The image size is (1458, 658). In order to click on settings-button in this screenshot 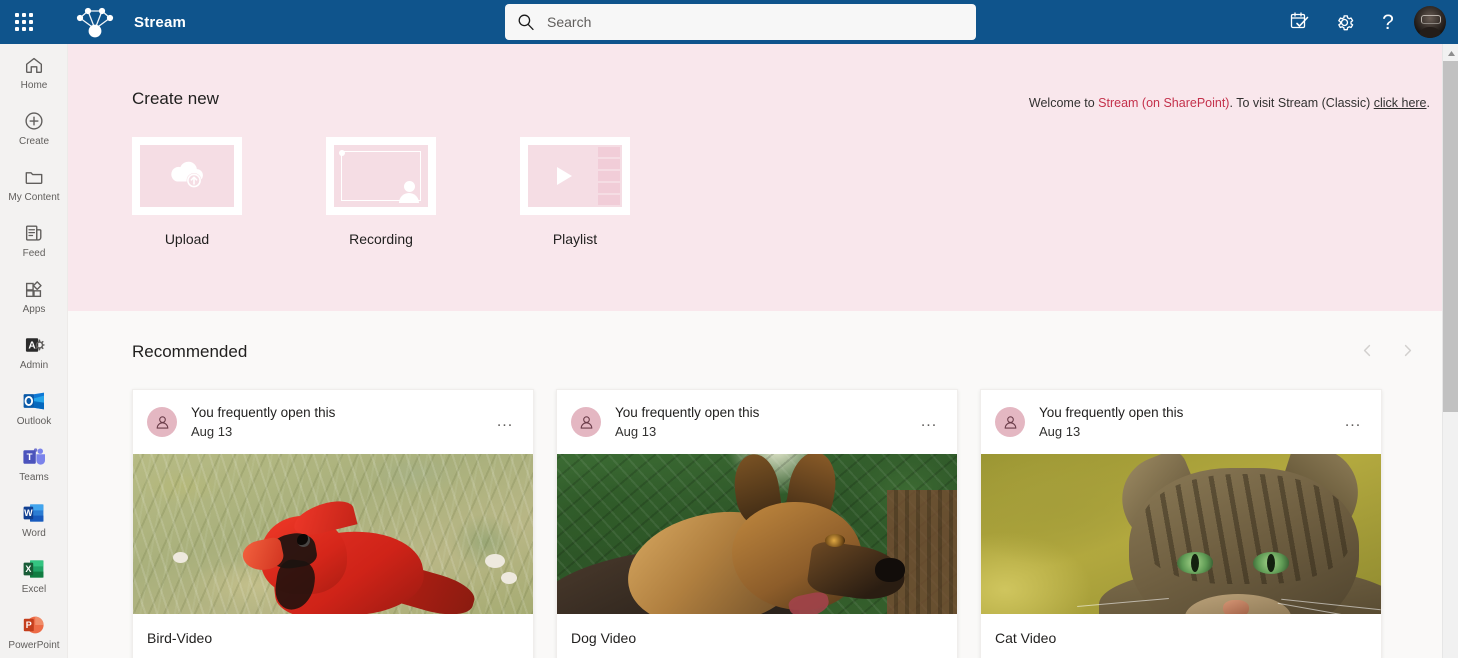, I will do `click(1344, 22)`.